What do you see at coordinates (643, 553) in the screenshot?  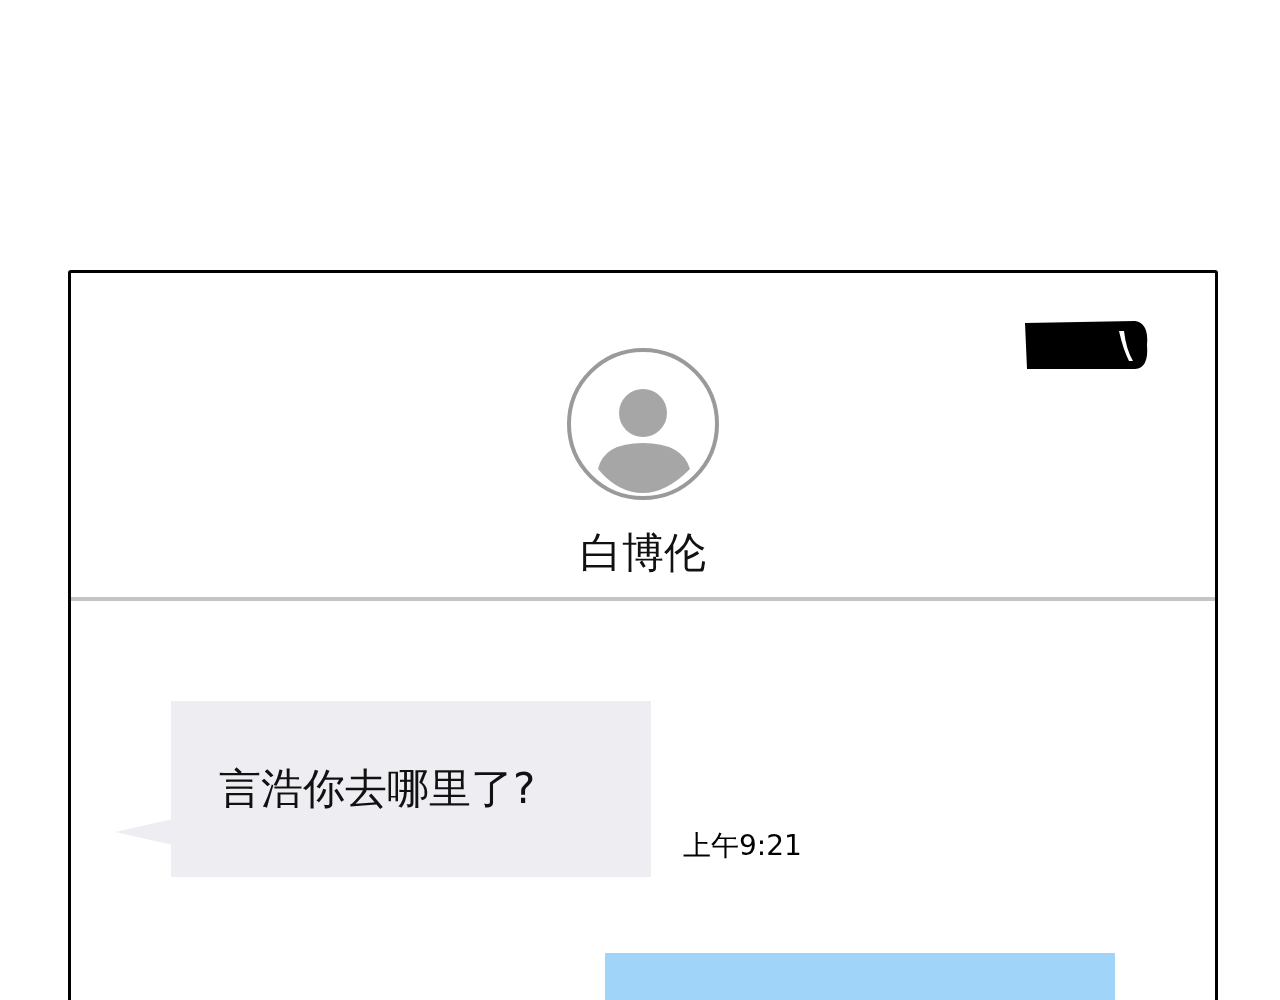 I see `contact-name: 白博伦` at bounding box center [643, 553].